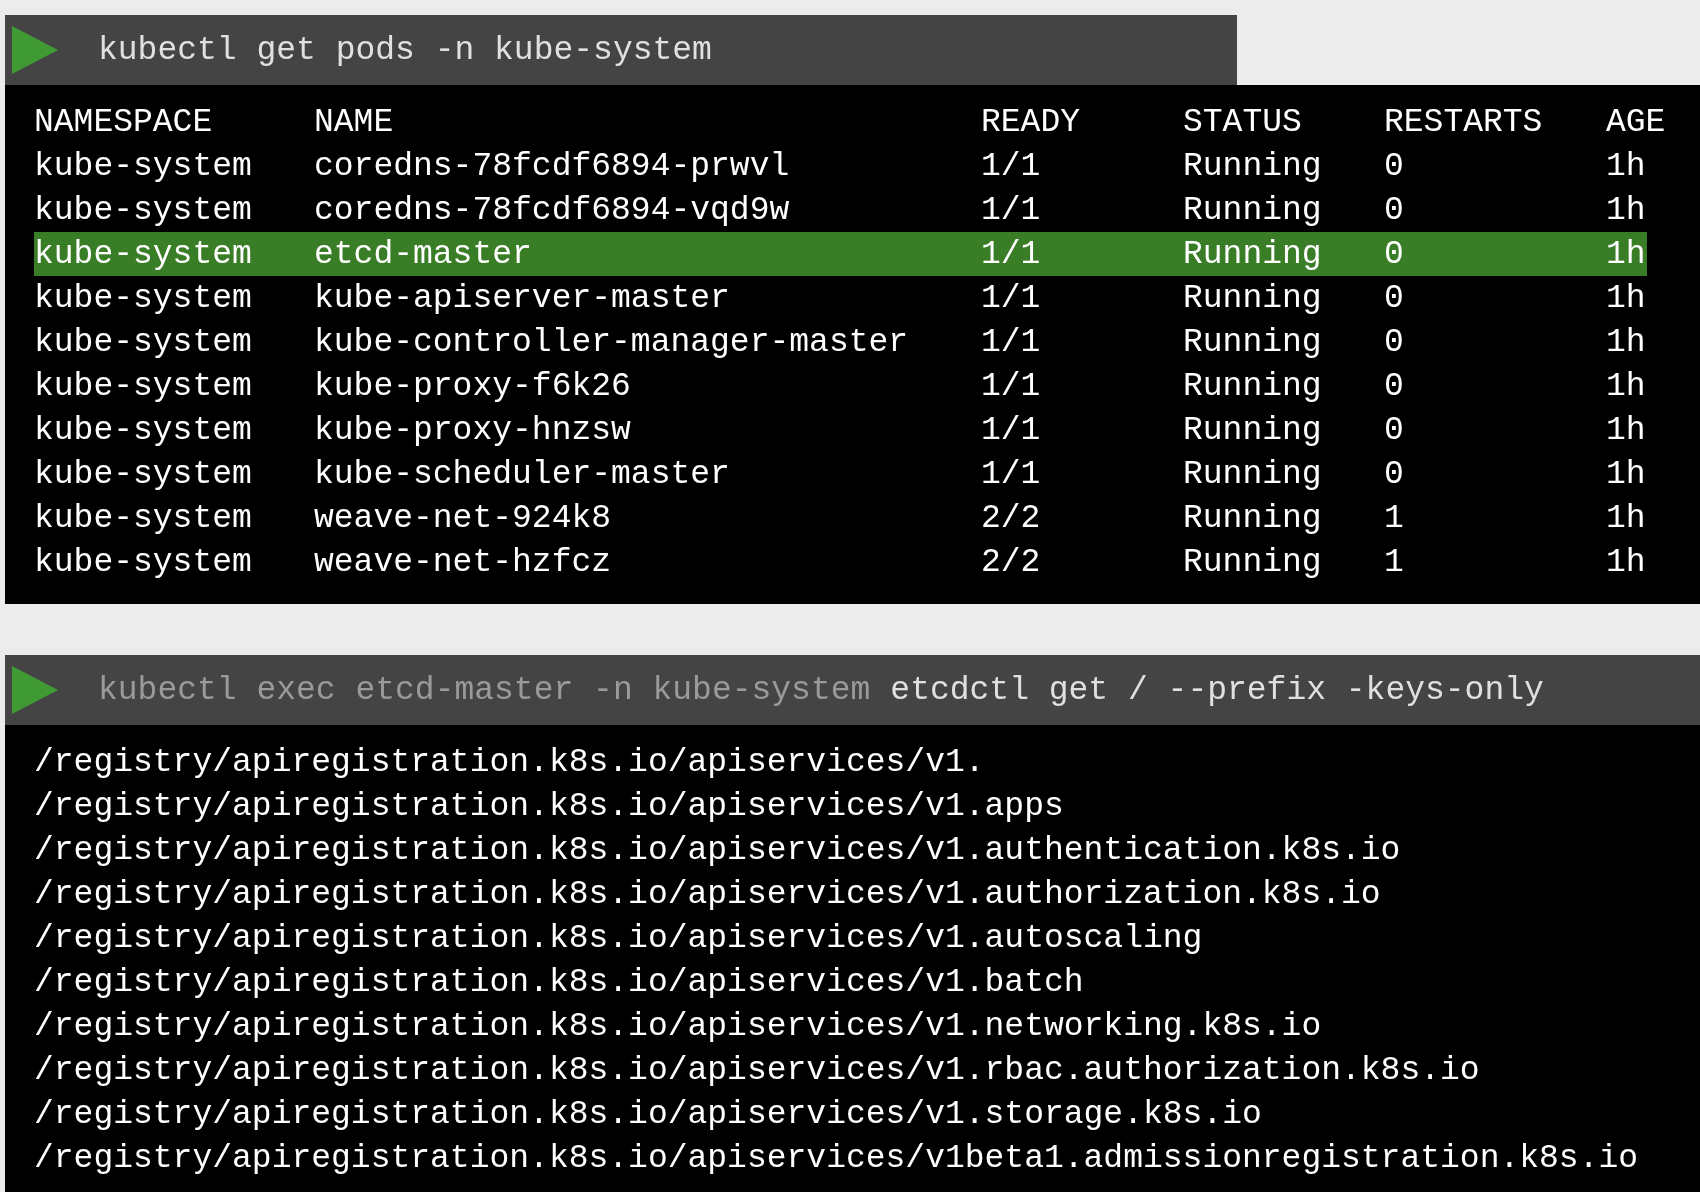 The image size is (1700, 1192). What do you see at coordinates (612, 342) in the screenshot?
I see `table-cell-text: kube-controller-manager-master` at bounding box center [612, 342].